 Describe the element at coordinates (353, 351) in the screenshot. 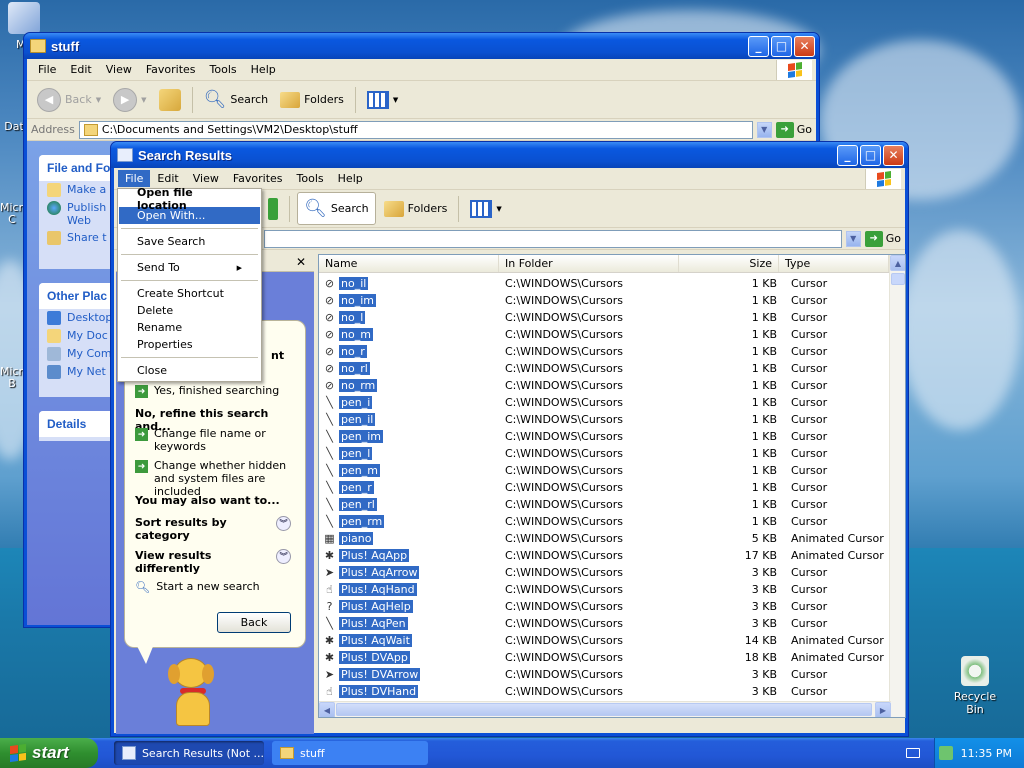

I see `file-name: no_r` at that location.